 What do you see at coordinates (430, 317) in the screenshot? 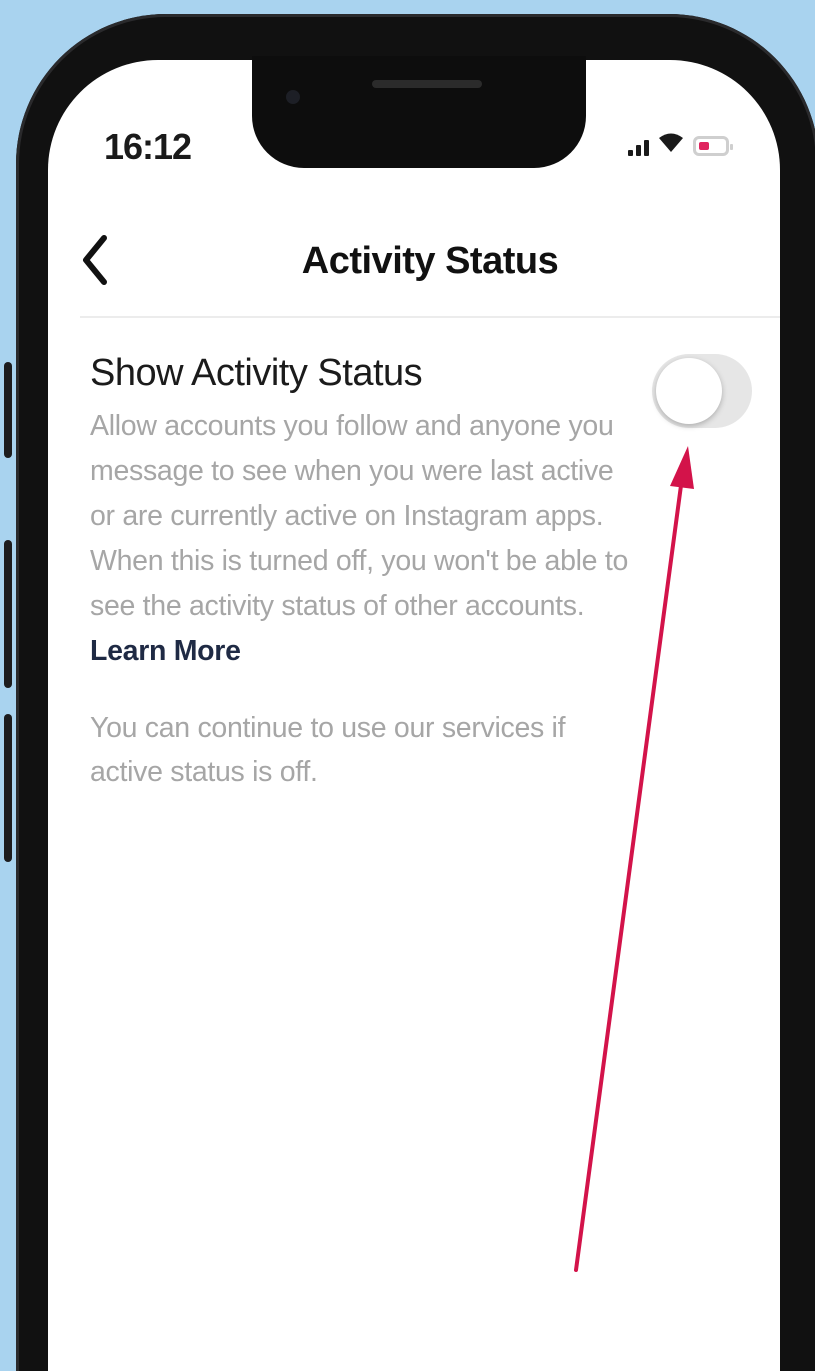
I see `header-divider` at bounding box center [430, 317].